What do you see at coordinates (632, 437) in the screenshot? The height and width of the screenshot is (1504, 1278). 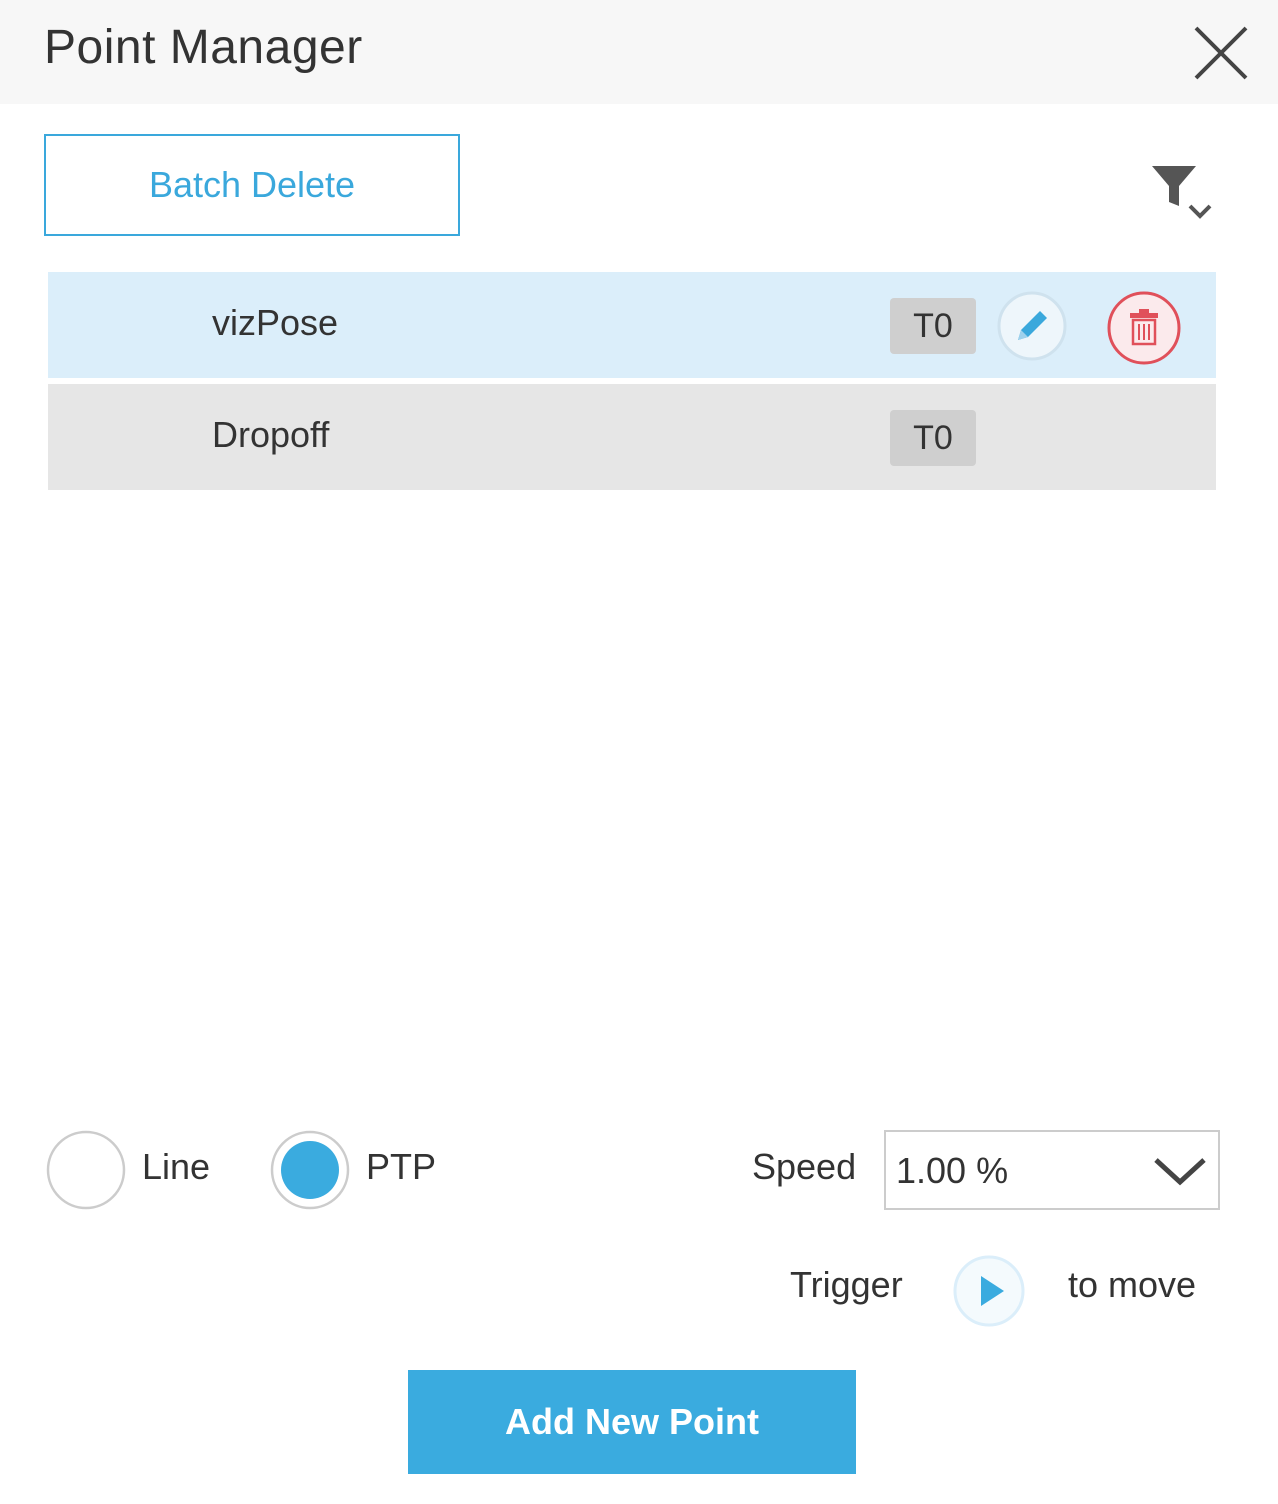 I see `point-row-dropoff: Dropoff T0` at bounding box center [632, 437].